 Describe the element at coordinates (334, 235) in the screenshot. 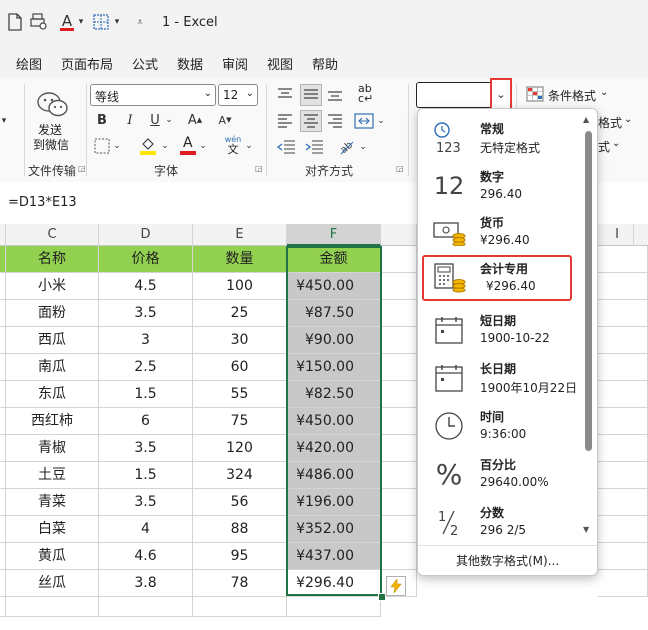

I see `column-header-F: F` at that location.